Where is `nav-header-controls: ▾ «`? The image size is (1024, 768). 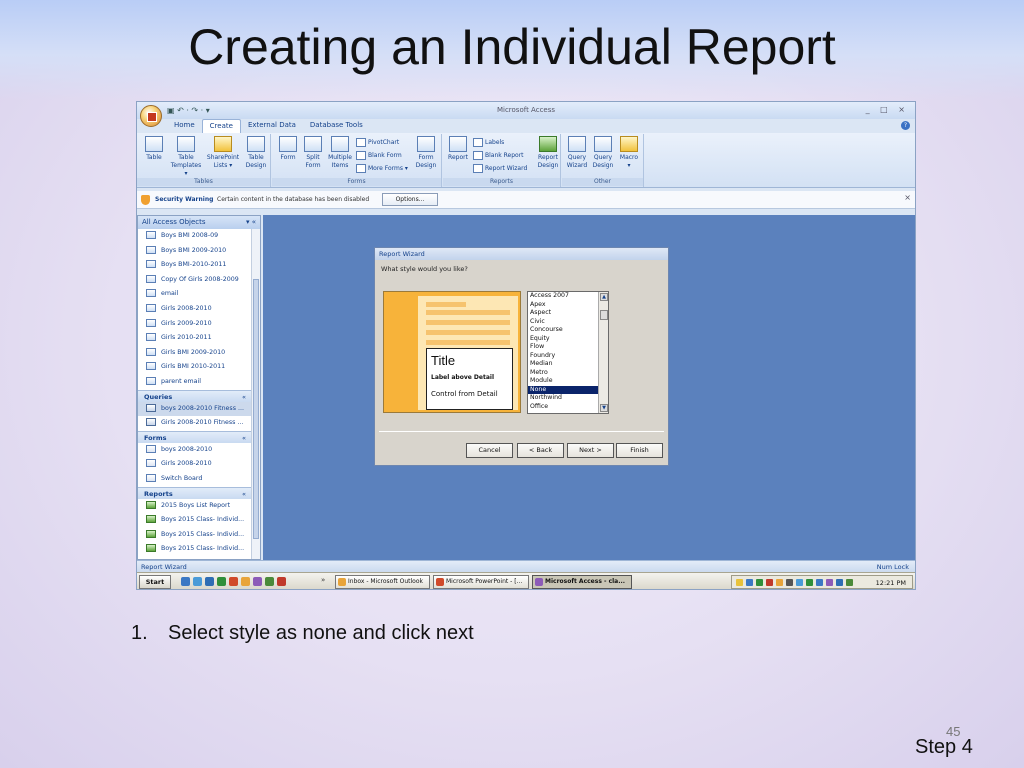 nav-header-controls: ▾ « is located at coordinates (251, 222).